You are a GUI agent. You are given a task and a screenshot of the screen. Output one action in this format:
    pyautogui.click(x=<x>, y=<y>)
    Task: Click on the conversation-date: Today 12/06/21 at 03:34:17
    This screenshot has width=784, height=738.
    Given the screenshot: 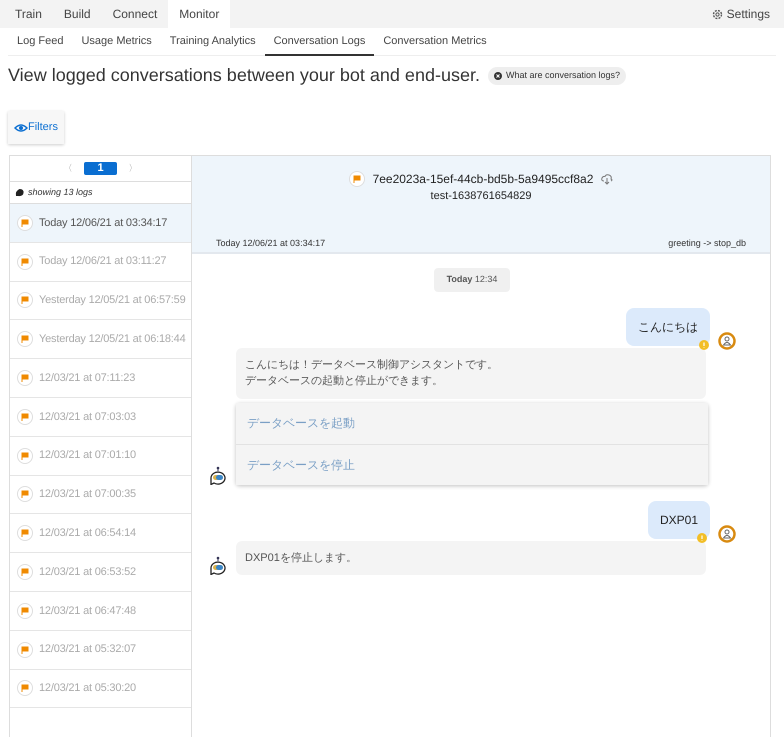 What is the action you would take?
    pyautogui.click(x=271, y=243)
    